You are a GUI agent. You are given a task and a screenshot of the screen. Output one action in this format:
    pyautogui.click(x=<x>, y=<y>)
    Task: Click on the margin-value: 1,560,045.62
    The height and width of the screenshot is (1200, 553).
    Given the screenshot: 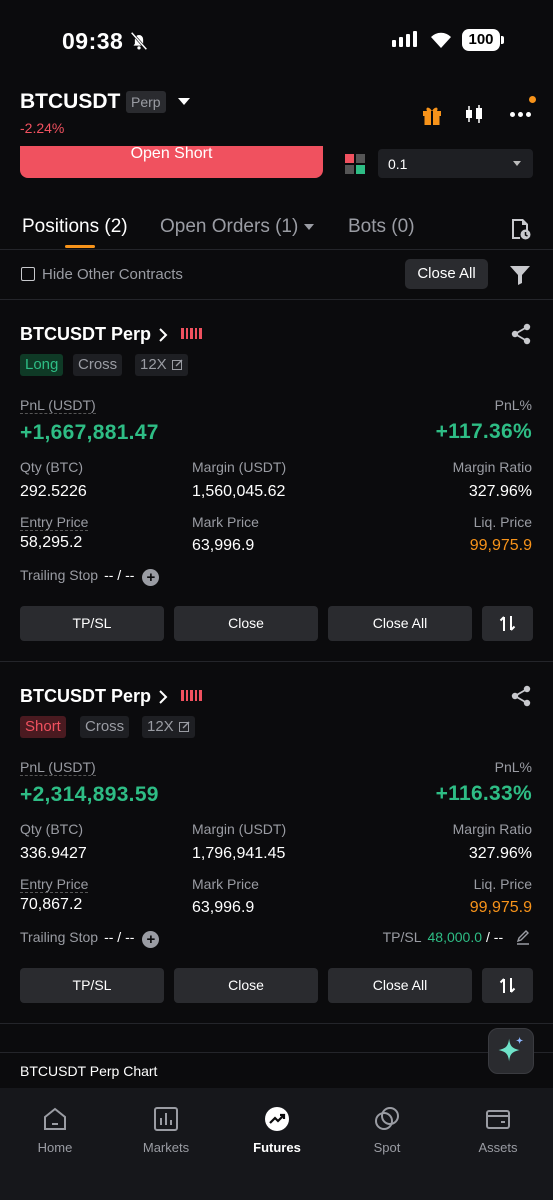 What is the action you would take?
    pyautogui.click(x=239, y=491)
    